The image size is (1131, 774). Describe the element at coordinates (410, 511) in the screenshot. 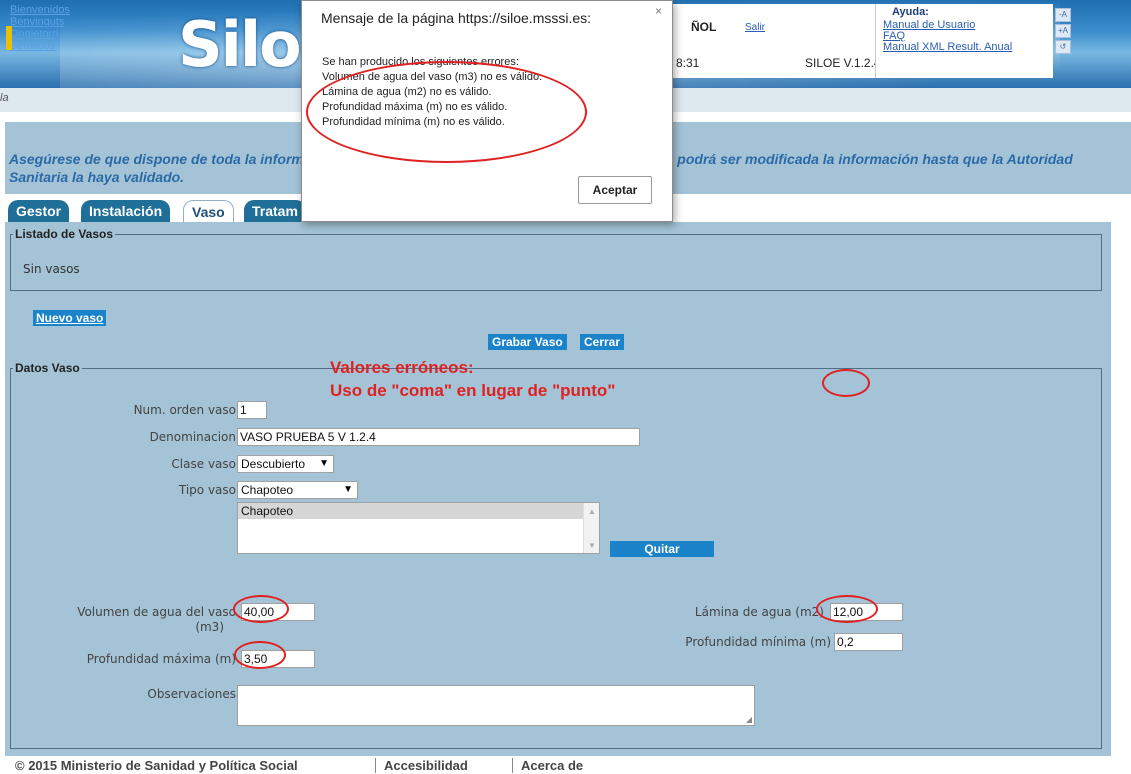

I see `list-item: Chapoteo` at that location.